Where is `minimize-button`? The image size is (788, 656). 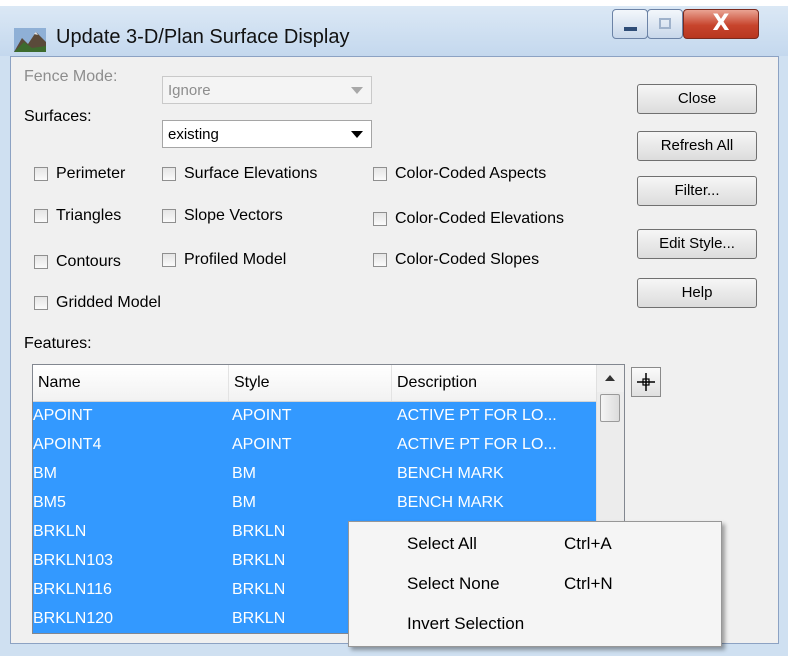
minimize-button is located at coordinates (630, 24).